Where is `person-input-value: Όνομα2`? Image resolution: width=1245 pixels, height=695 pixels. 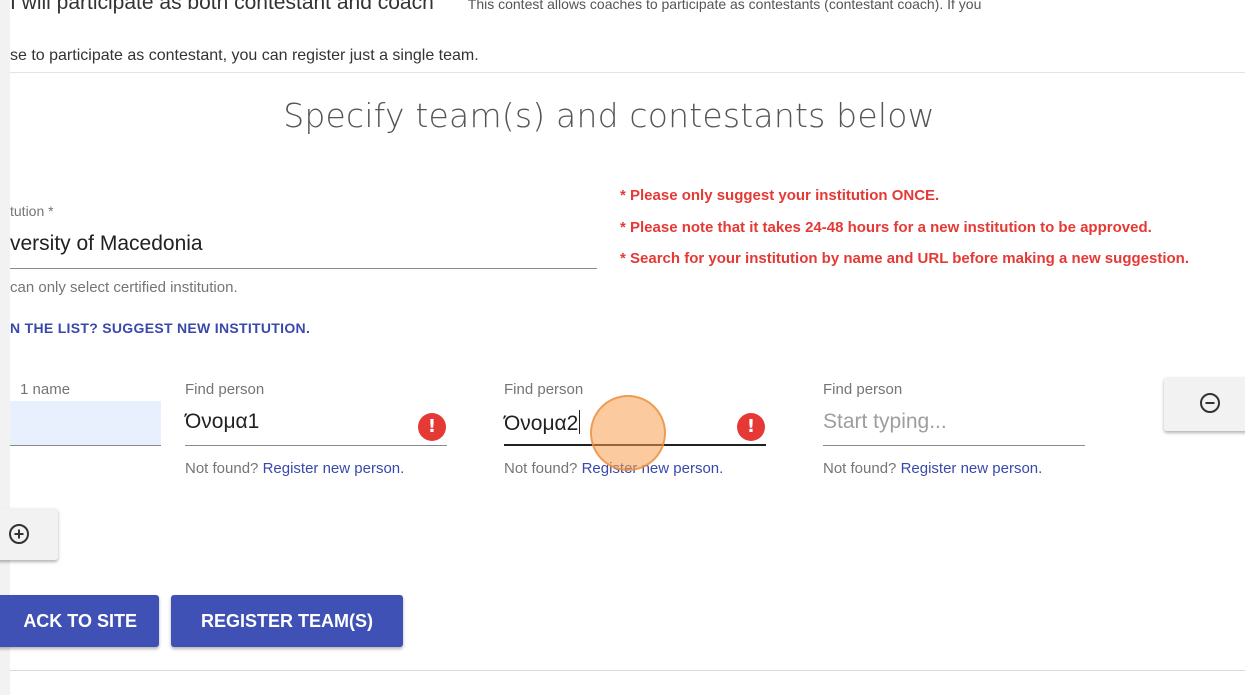 person-input-value: Όνομα2 is located at coordinates (542, 423).